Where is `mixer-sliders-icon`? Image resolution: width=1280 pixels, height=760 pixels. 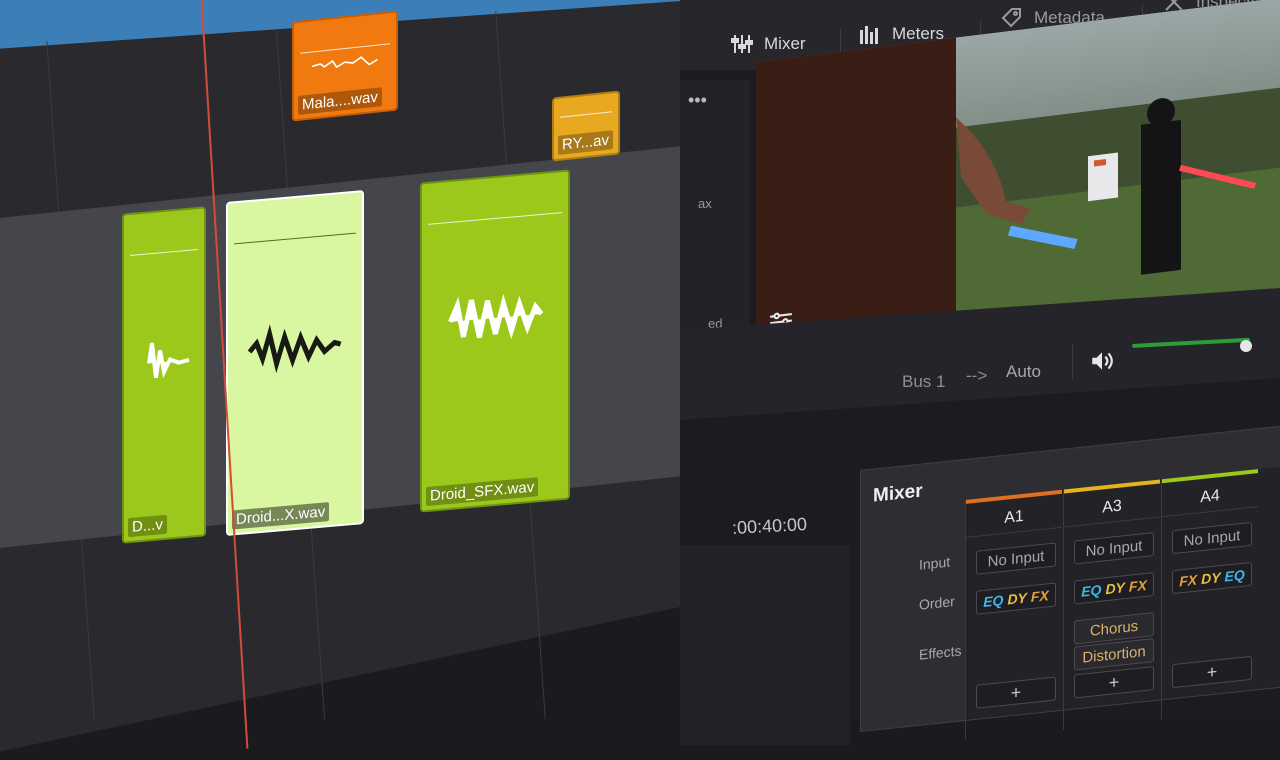
mixer-sliders-icon is located at coordinates (742, 44).